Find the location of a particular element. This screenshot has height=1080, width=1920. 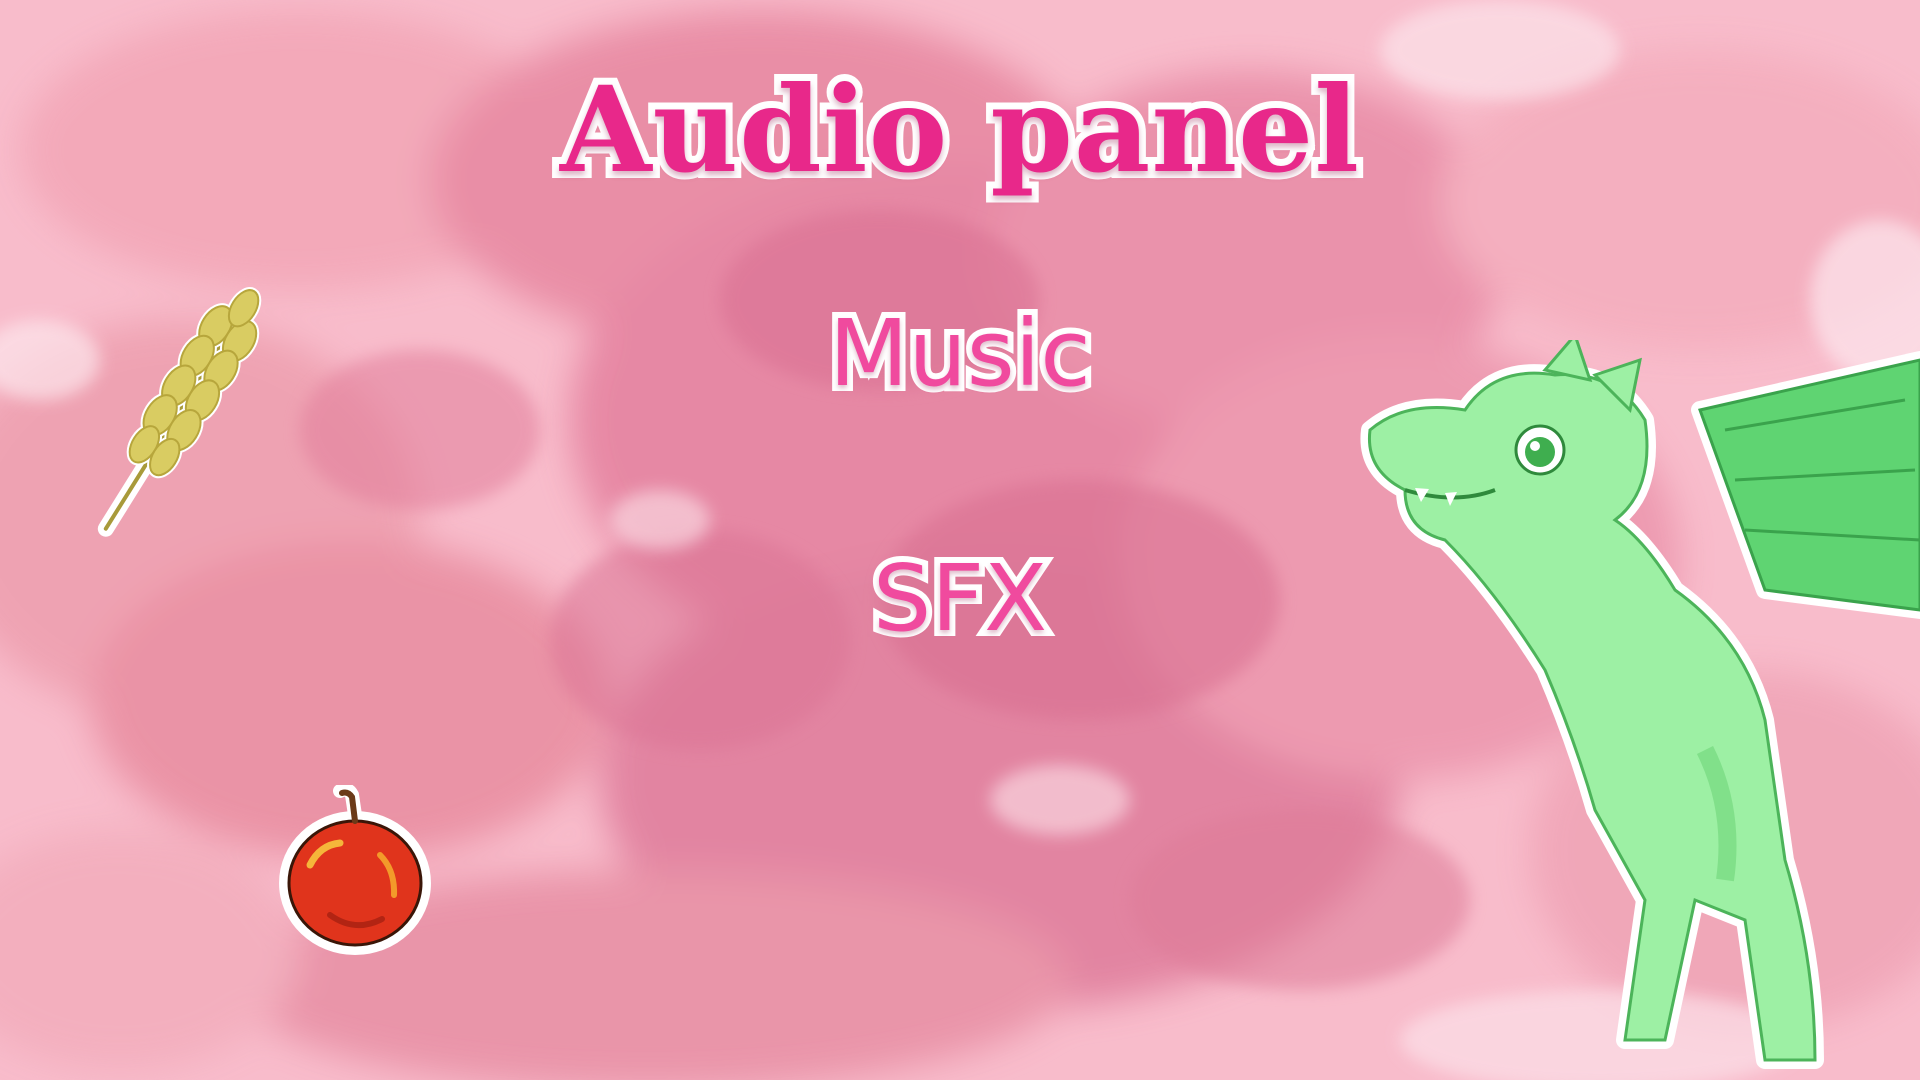

apple-sticker-icon is located at coordinates (355, 870).